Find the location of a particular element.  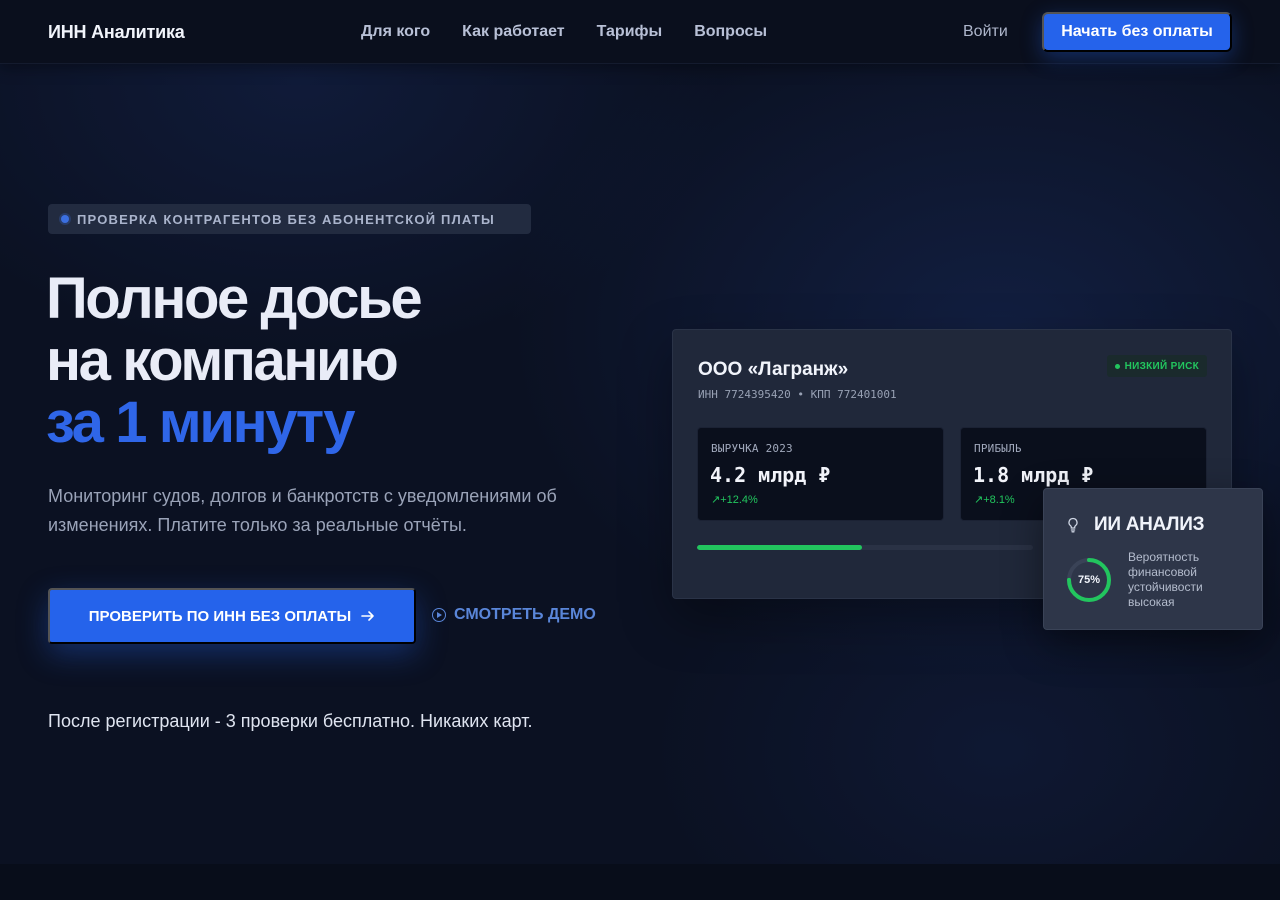

bottom-band is located at coordinates (640, 882).